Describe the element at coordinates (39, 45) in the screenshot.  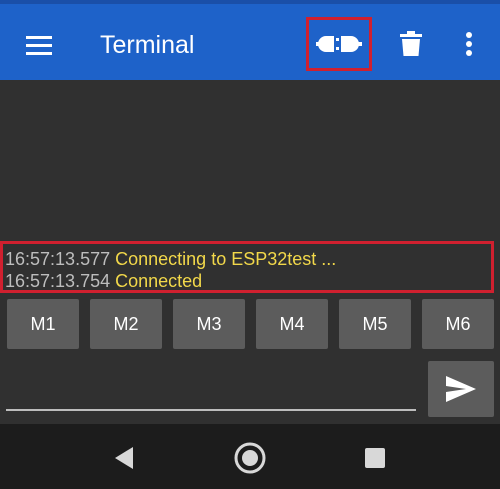
I see `menu-icon` at that location.